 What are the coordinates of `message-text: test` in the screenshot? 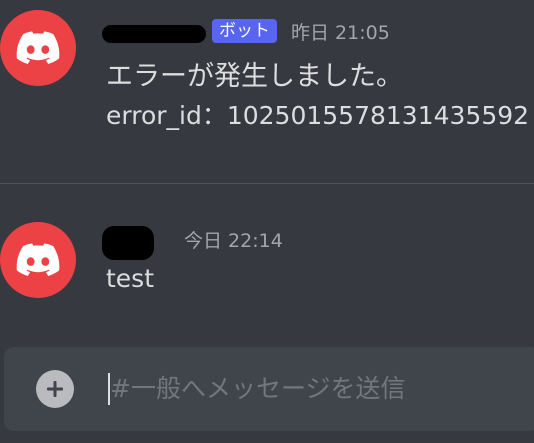 It's located at (130, 278).